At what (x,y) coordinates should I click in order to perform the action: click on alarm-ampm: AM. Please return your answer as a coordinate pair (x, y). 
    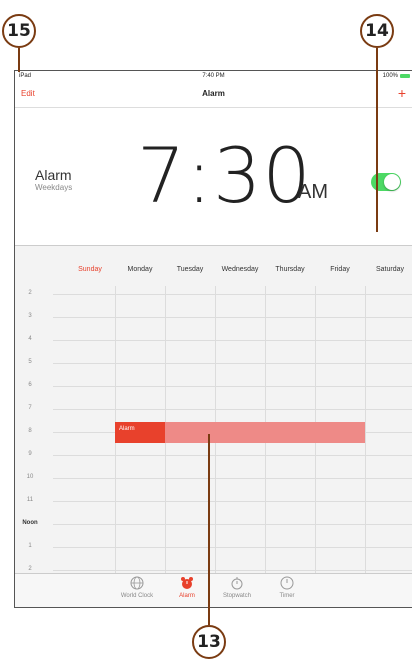
    Looking at the image, I should click on (313, 192).